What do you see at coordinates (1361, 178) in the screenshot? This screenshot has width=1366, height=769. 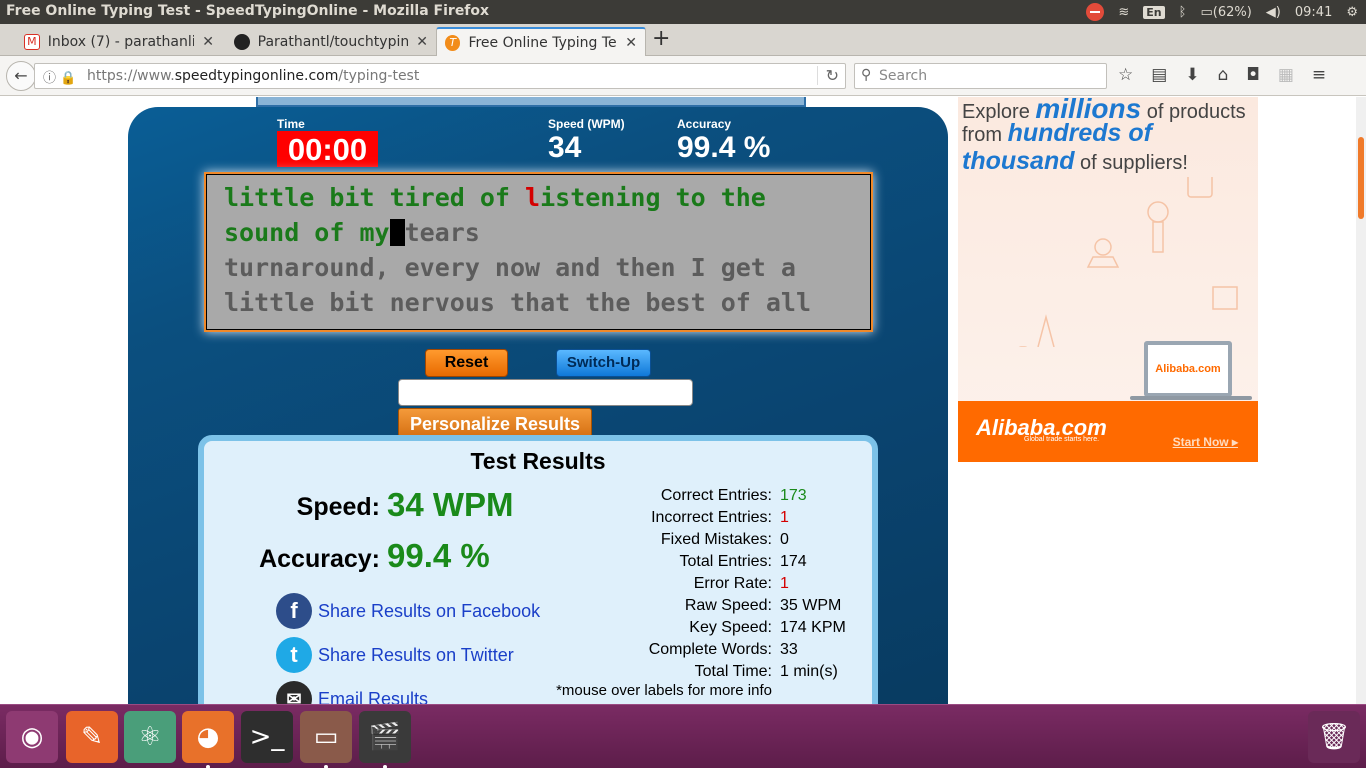 I see `scrollbar-thumb` at bounding box center [1361, 178].